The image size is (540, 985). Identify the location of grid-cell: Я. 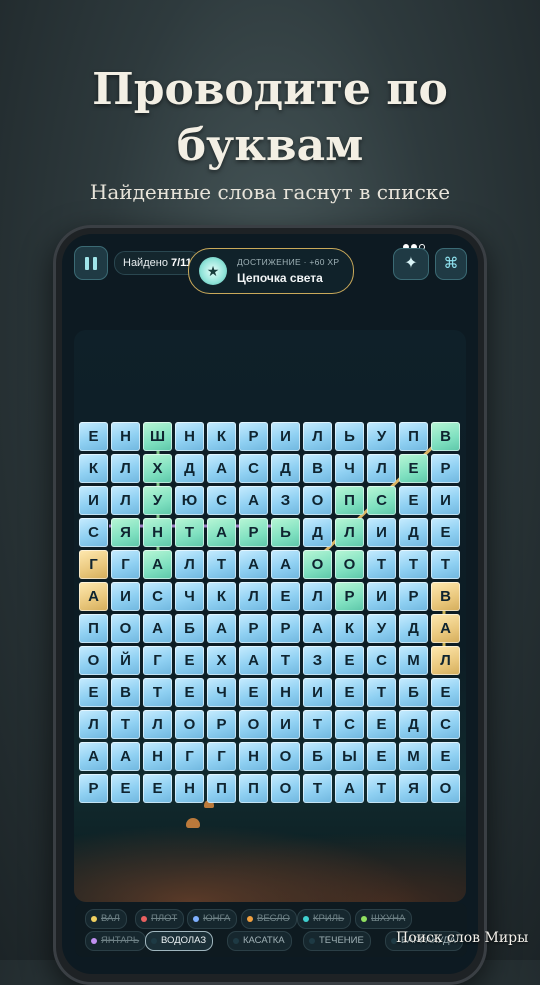
(125, 532).